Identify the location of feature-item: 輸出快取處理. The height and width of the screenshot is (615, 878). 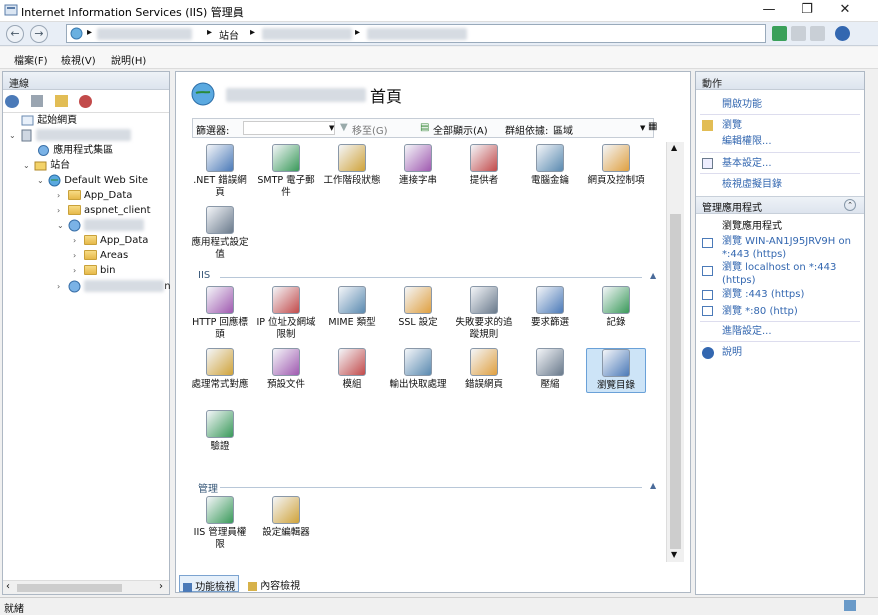
(418, 369).